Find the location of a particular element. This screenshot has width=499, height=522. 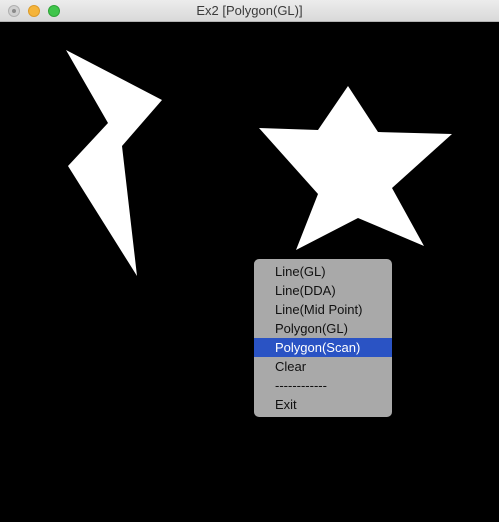

menu-item-clear: Clear is located at coordinates (323, 366).